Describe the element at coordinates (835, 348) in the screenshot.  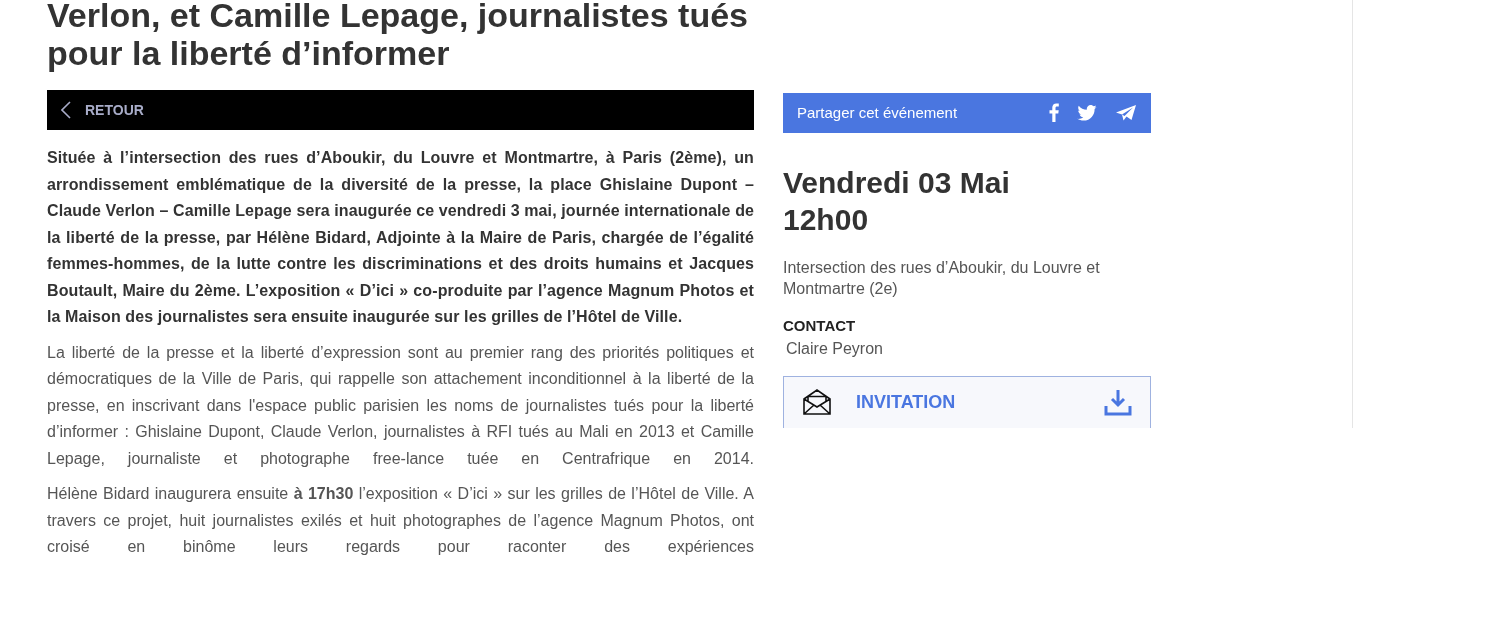
I see `contact-name: Claire Peyron` at that location.